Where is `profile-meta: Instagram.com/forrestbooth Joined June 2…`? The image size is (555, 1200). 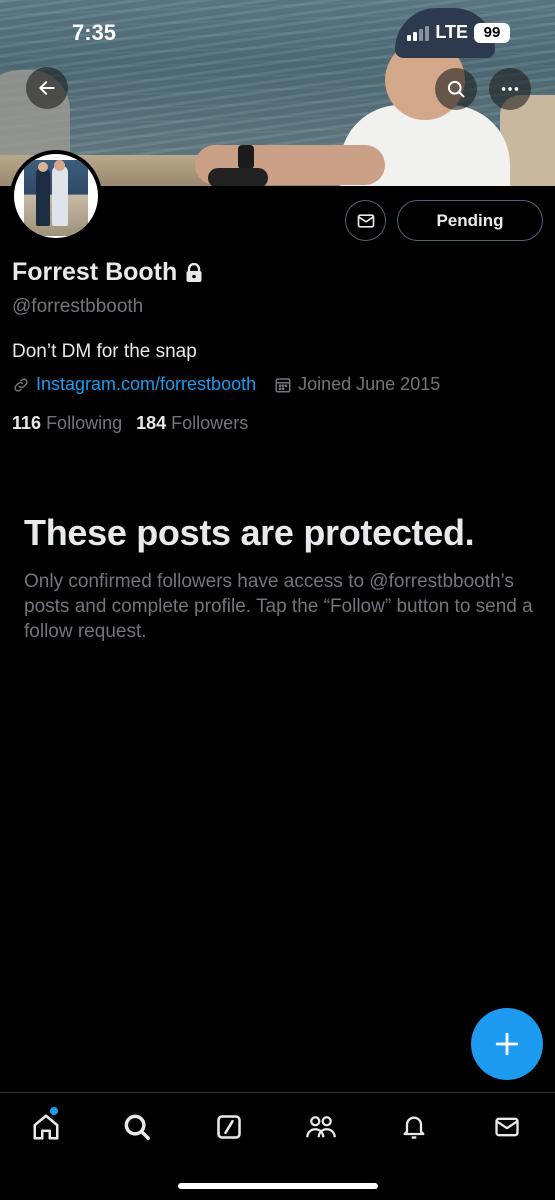 profile-meta: Instagram.com/forrestbooth Joined June 2… is located at coordinates (226, 384).